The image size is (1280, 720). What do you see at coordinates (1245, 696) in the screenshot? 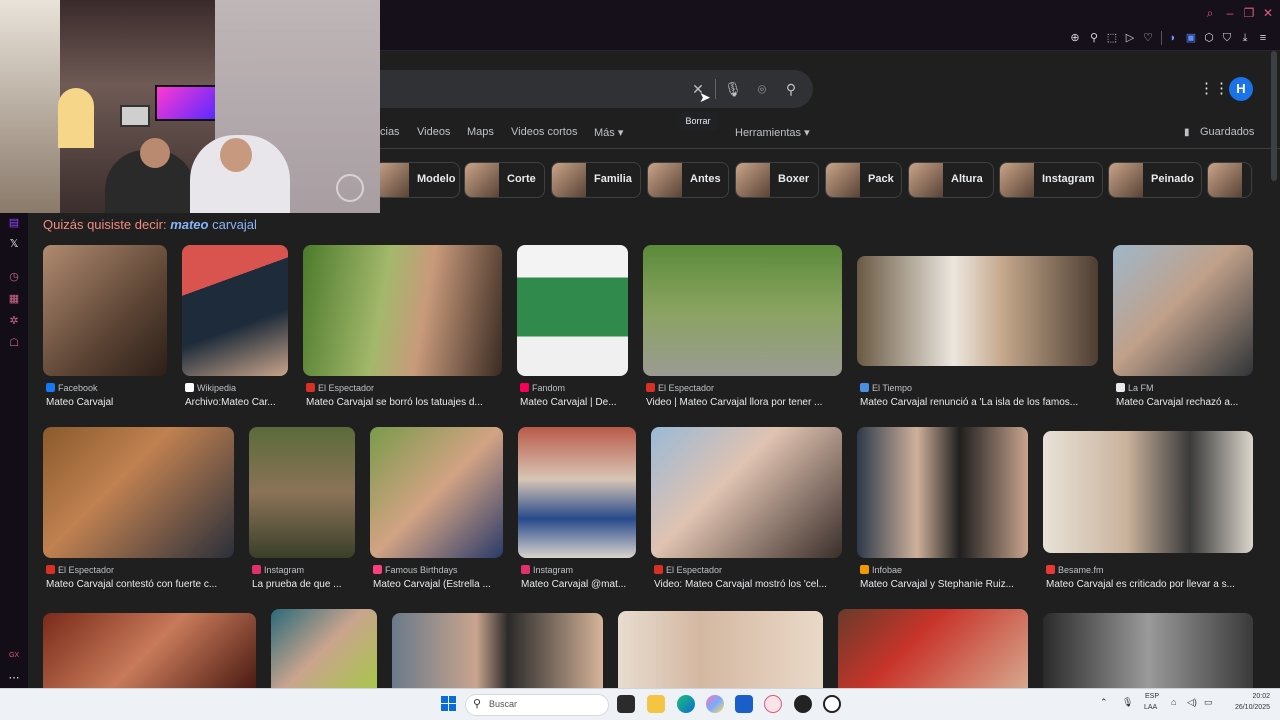
I see `taskbar-time: 20:02` at bounding box center [1245, 696].